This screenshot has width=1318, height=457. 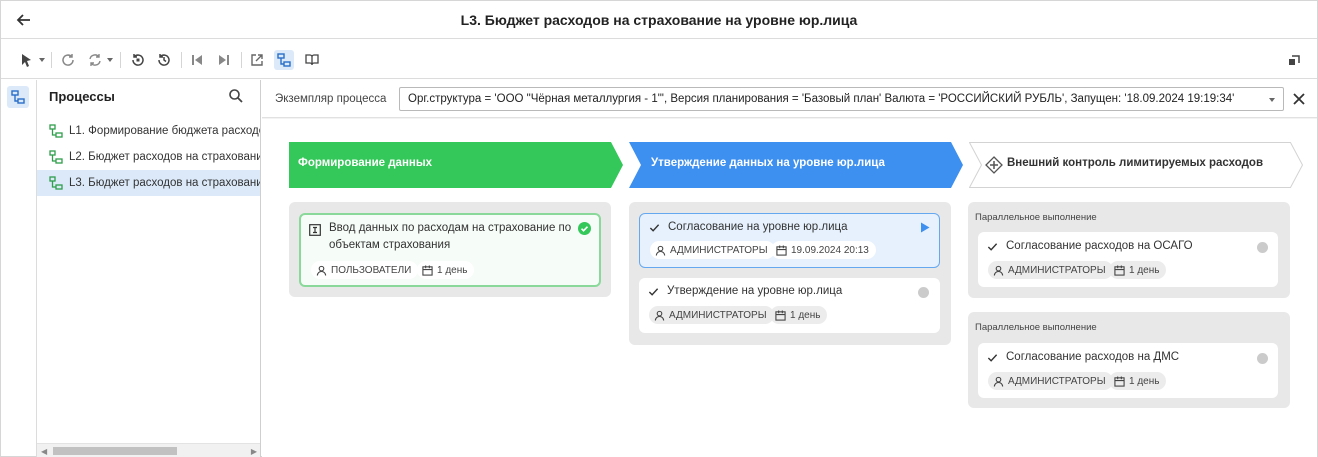 I want to click on stage-label: Утверждение данных на уровне юр.лица, so click(x=768, y=163).